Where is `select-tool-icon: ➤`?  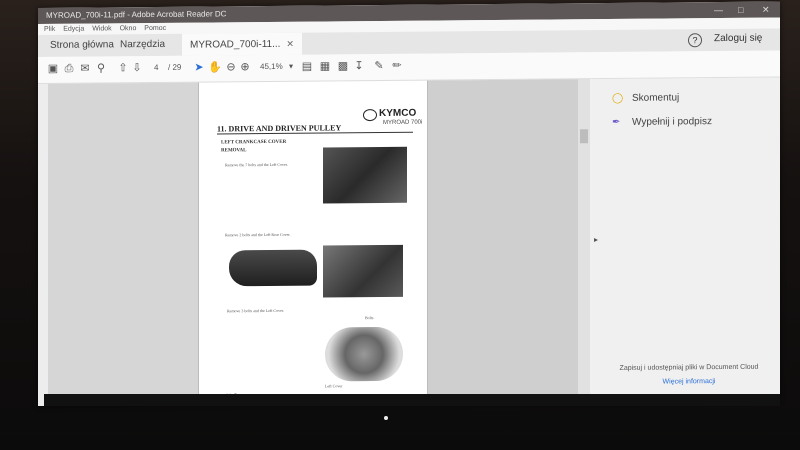
select-tool-icon: ➤ is located at coordinates (199, 68).